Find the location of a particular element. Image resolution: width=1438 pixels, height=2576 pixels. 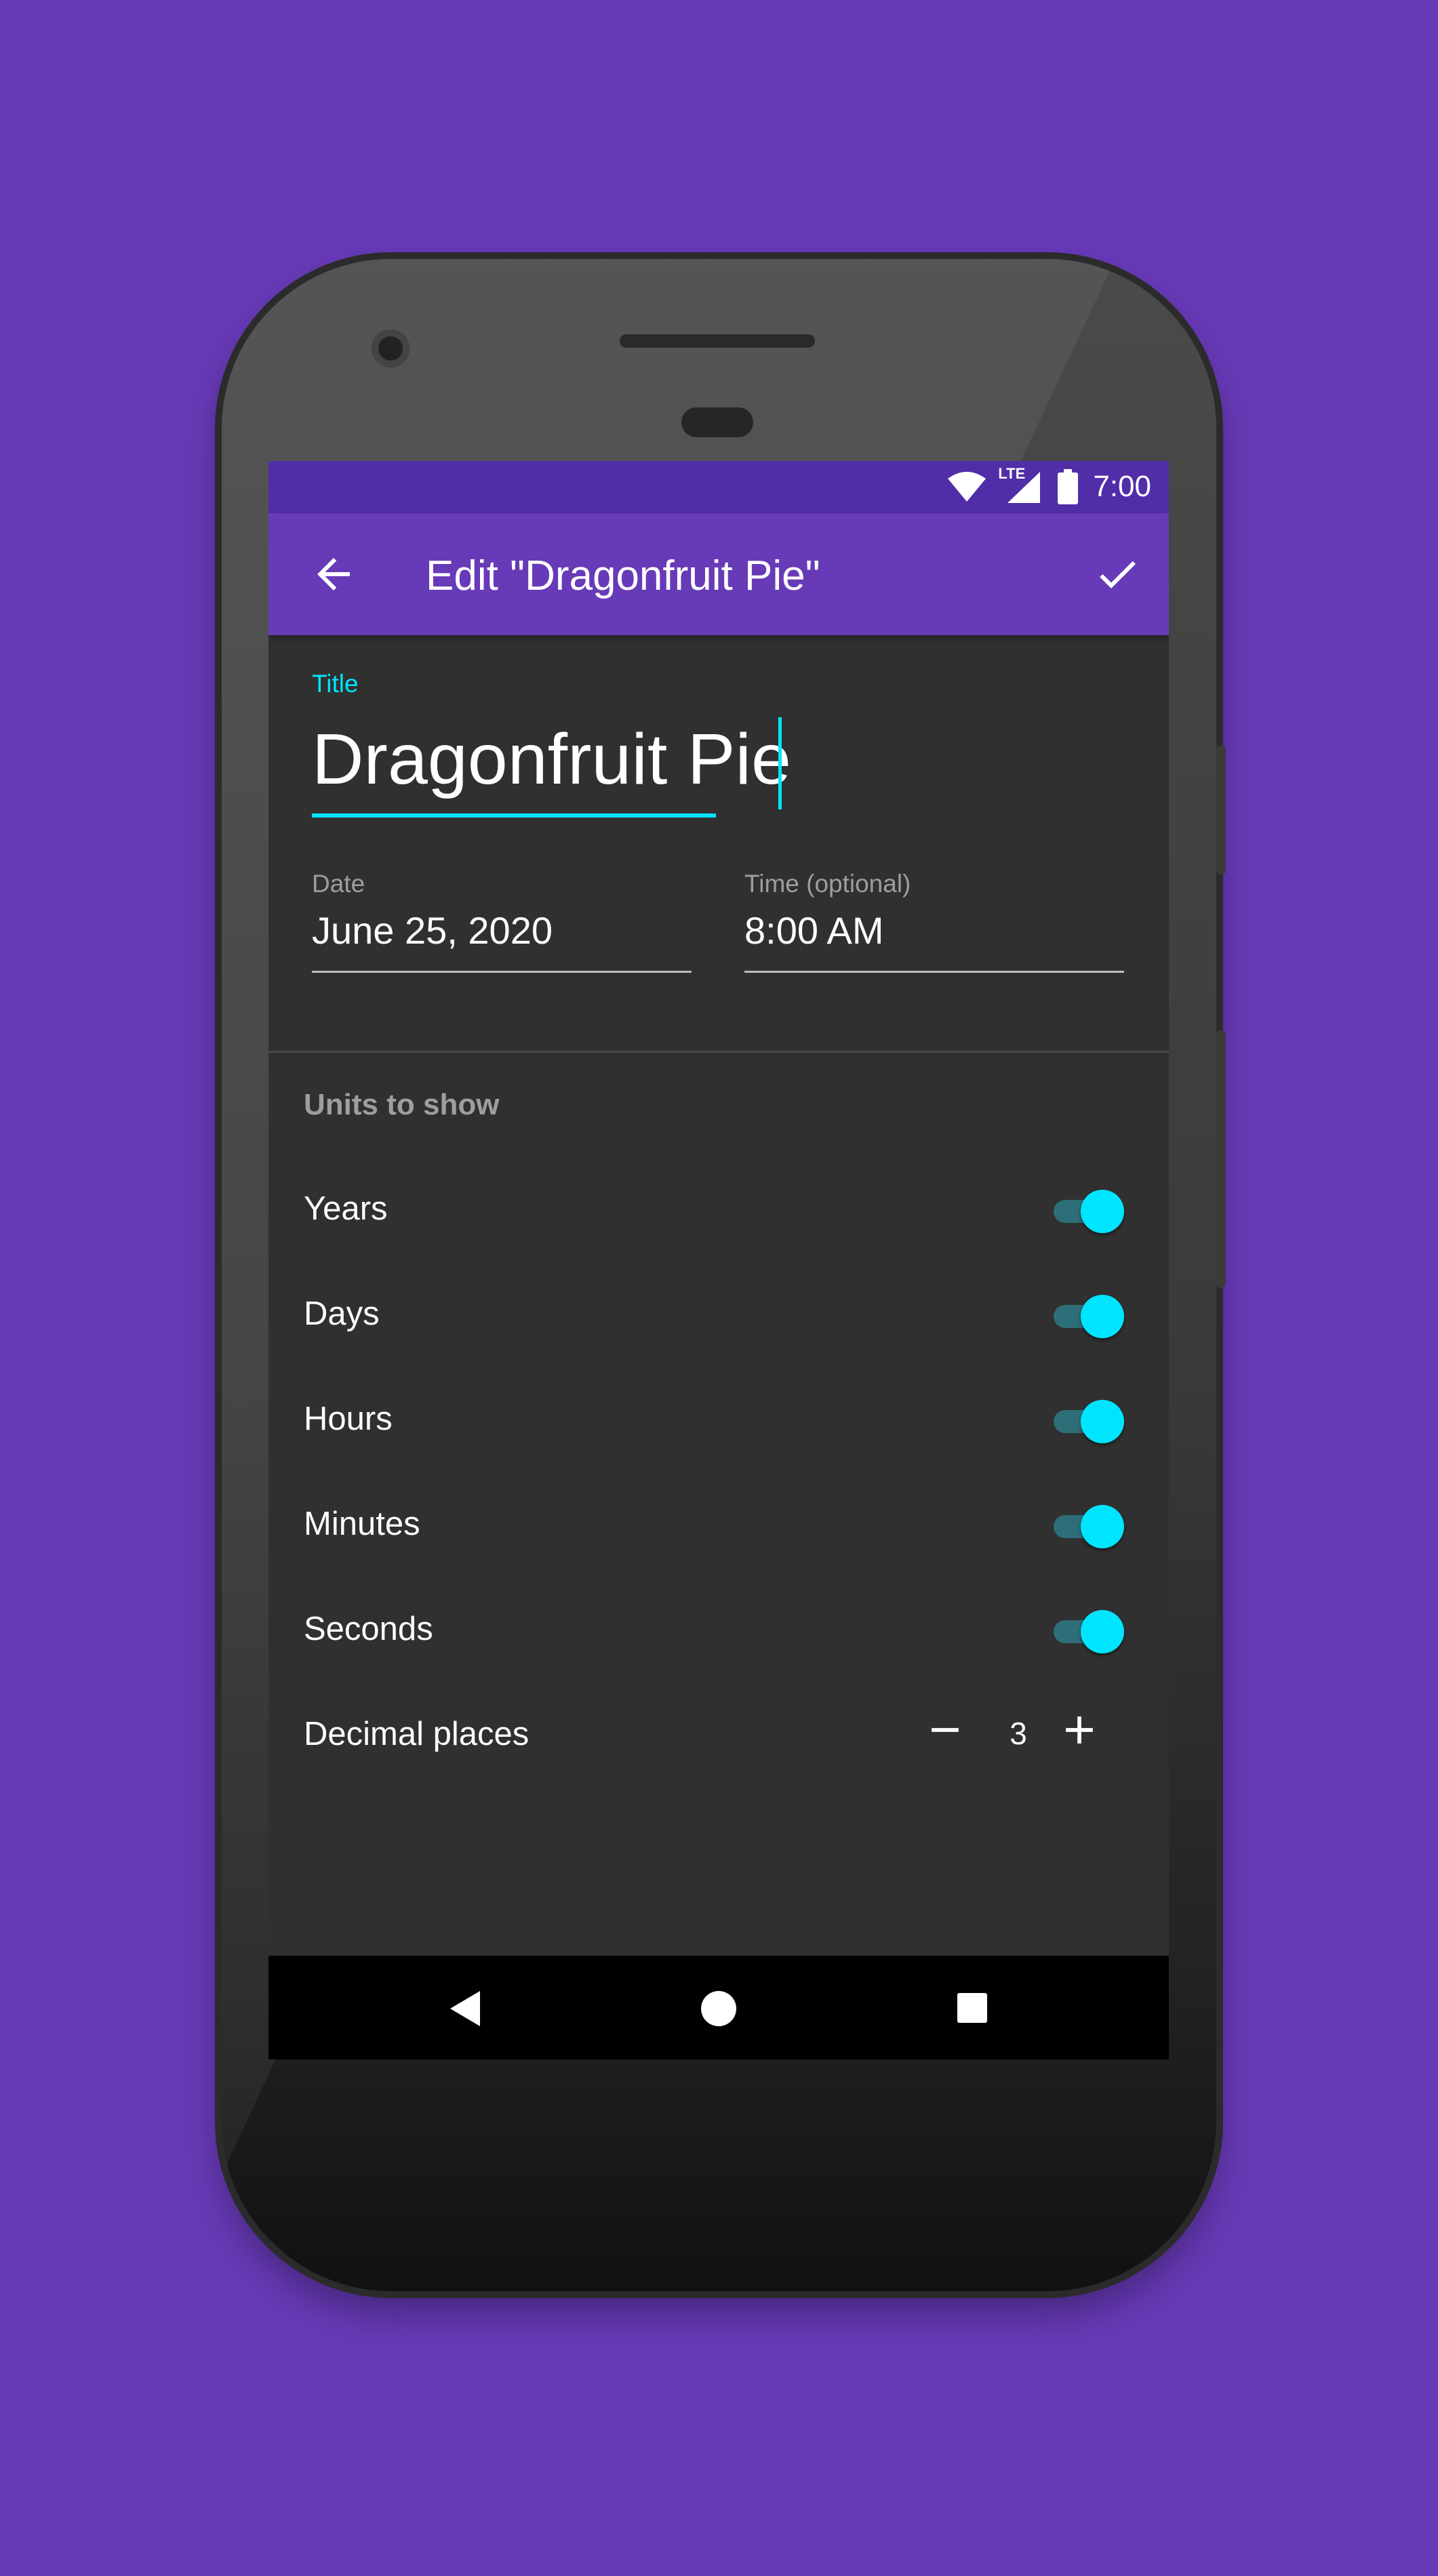

front-camera is located at coordinates (391, 348).